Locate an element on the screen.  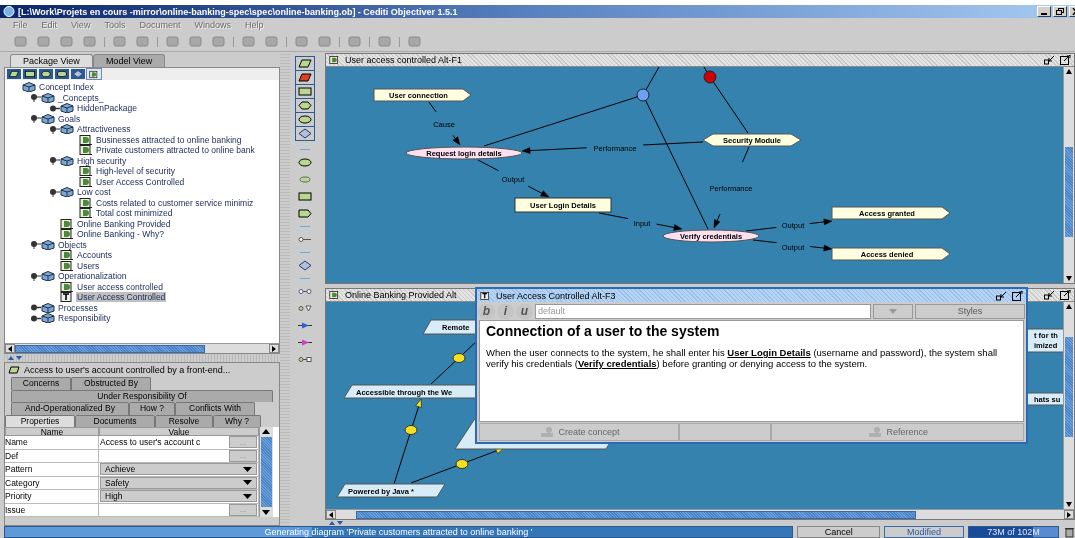
format-button: i is located at coordinates (505, 311).